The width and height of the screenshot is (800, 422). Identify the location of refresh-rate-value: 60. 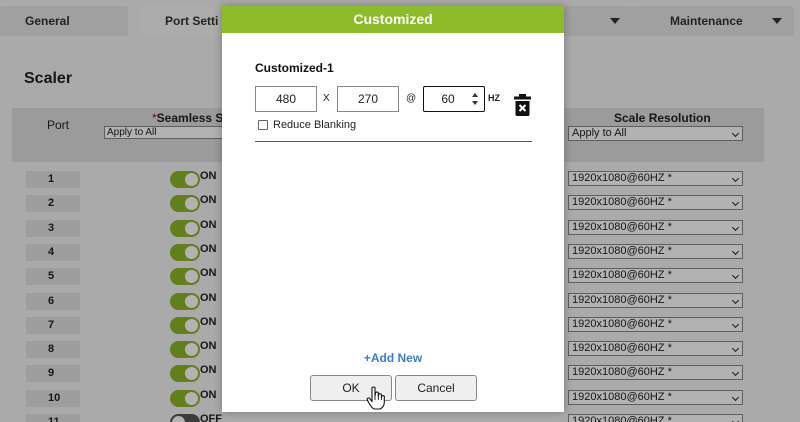
(448, 99).